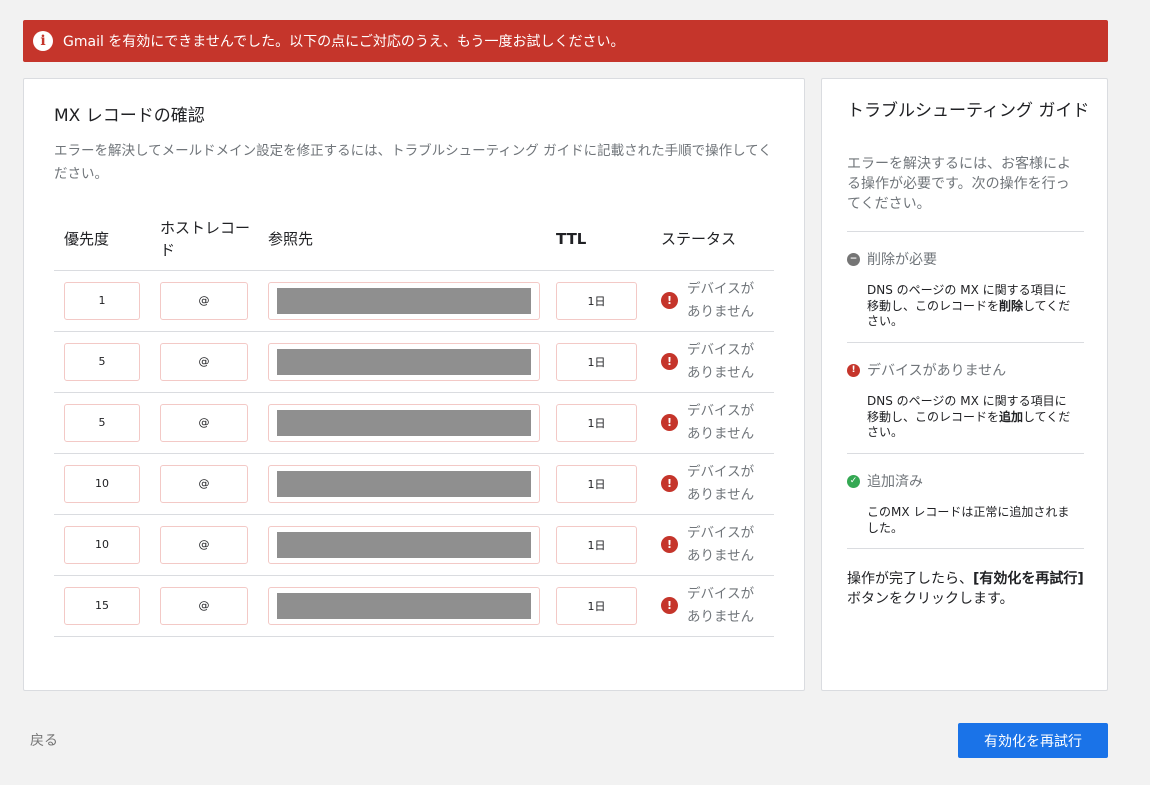 The image size is (1150, 785). Describe the element at coordinates (600, 240) in the screenshot. I see `column-header-ttl: TTL` at that location.